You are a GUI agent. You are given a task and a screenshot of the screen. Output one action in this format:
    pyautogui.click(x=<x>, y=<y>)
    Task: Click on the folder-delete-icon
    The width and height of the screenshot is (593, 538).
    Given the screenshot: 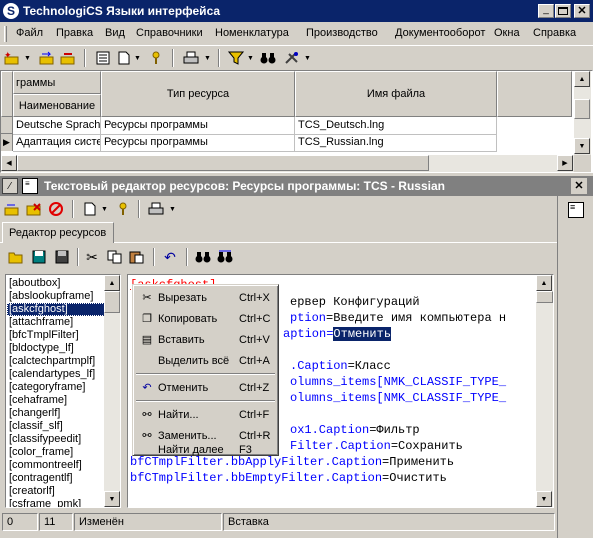 What is the action you would take?
    pyautogui.click(x=34, y=209)
    